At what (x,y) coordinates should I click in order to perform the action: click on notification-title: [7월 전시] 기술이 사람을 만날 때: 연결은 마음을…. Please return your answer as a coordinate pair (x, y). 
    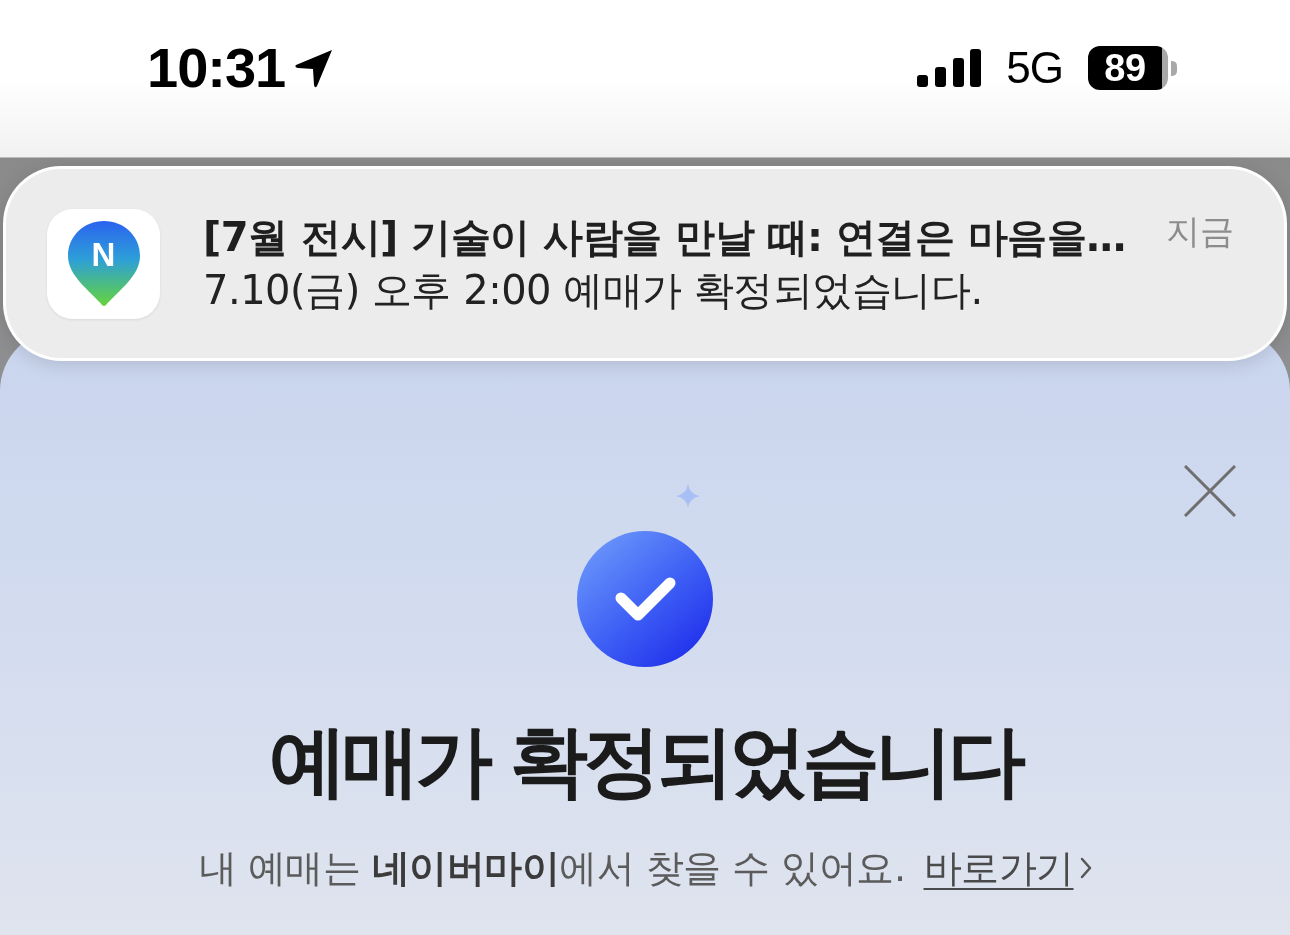
    Looking at the image, I should click on (665, 237).